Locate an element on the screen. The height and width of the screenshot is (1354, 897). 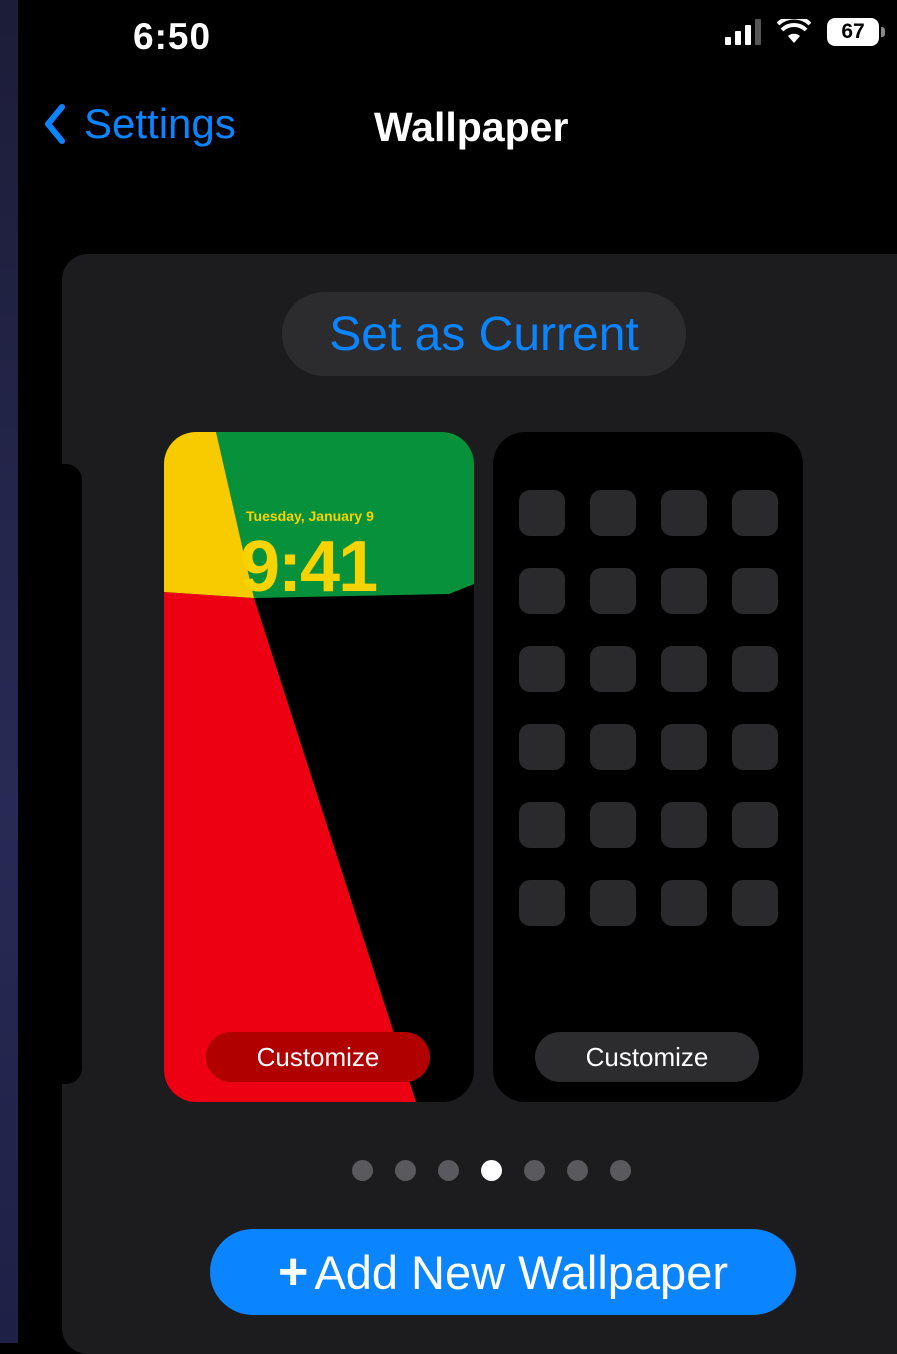
page-title: Wallpaper is located at coordinates (471, 127).